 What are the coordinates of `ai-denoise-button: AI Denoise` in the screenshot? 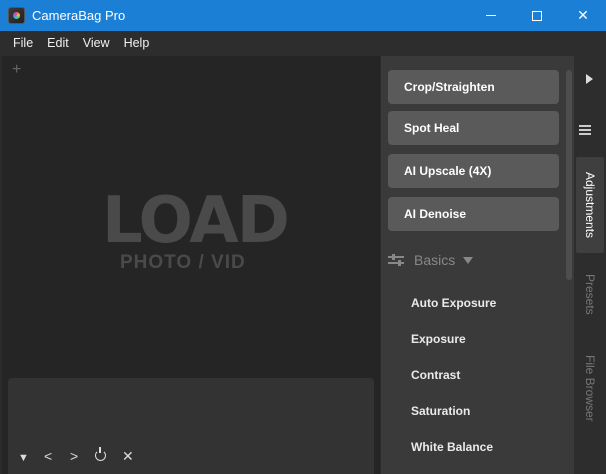 It's located at (473, 214).